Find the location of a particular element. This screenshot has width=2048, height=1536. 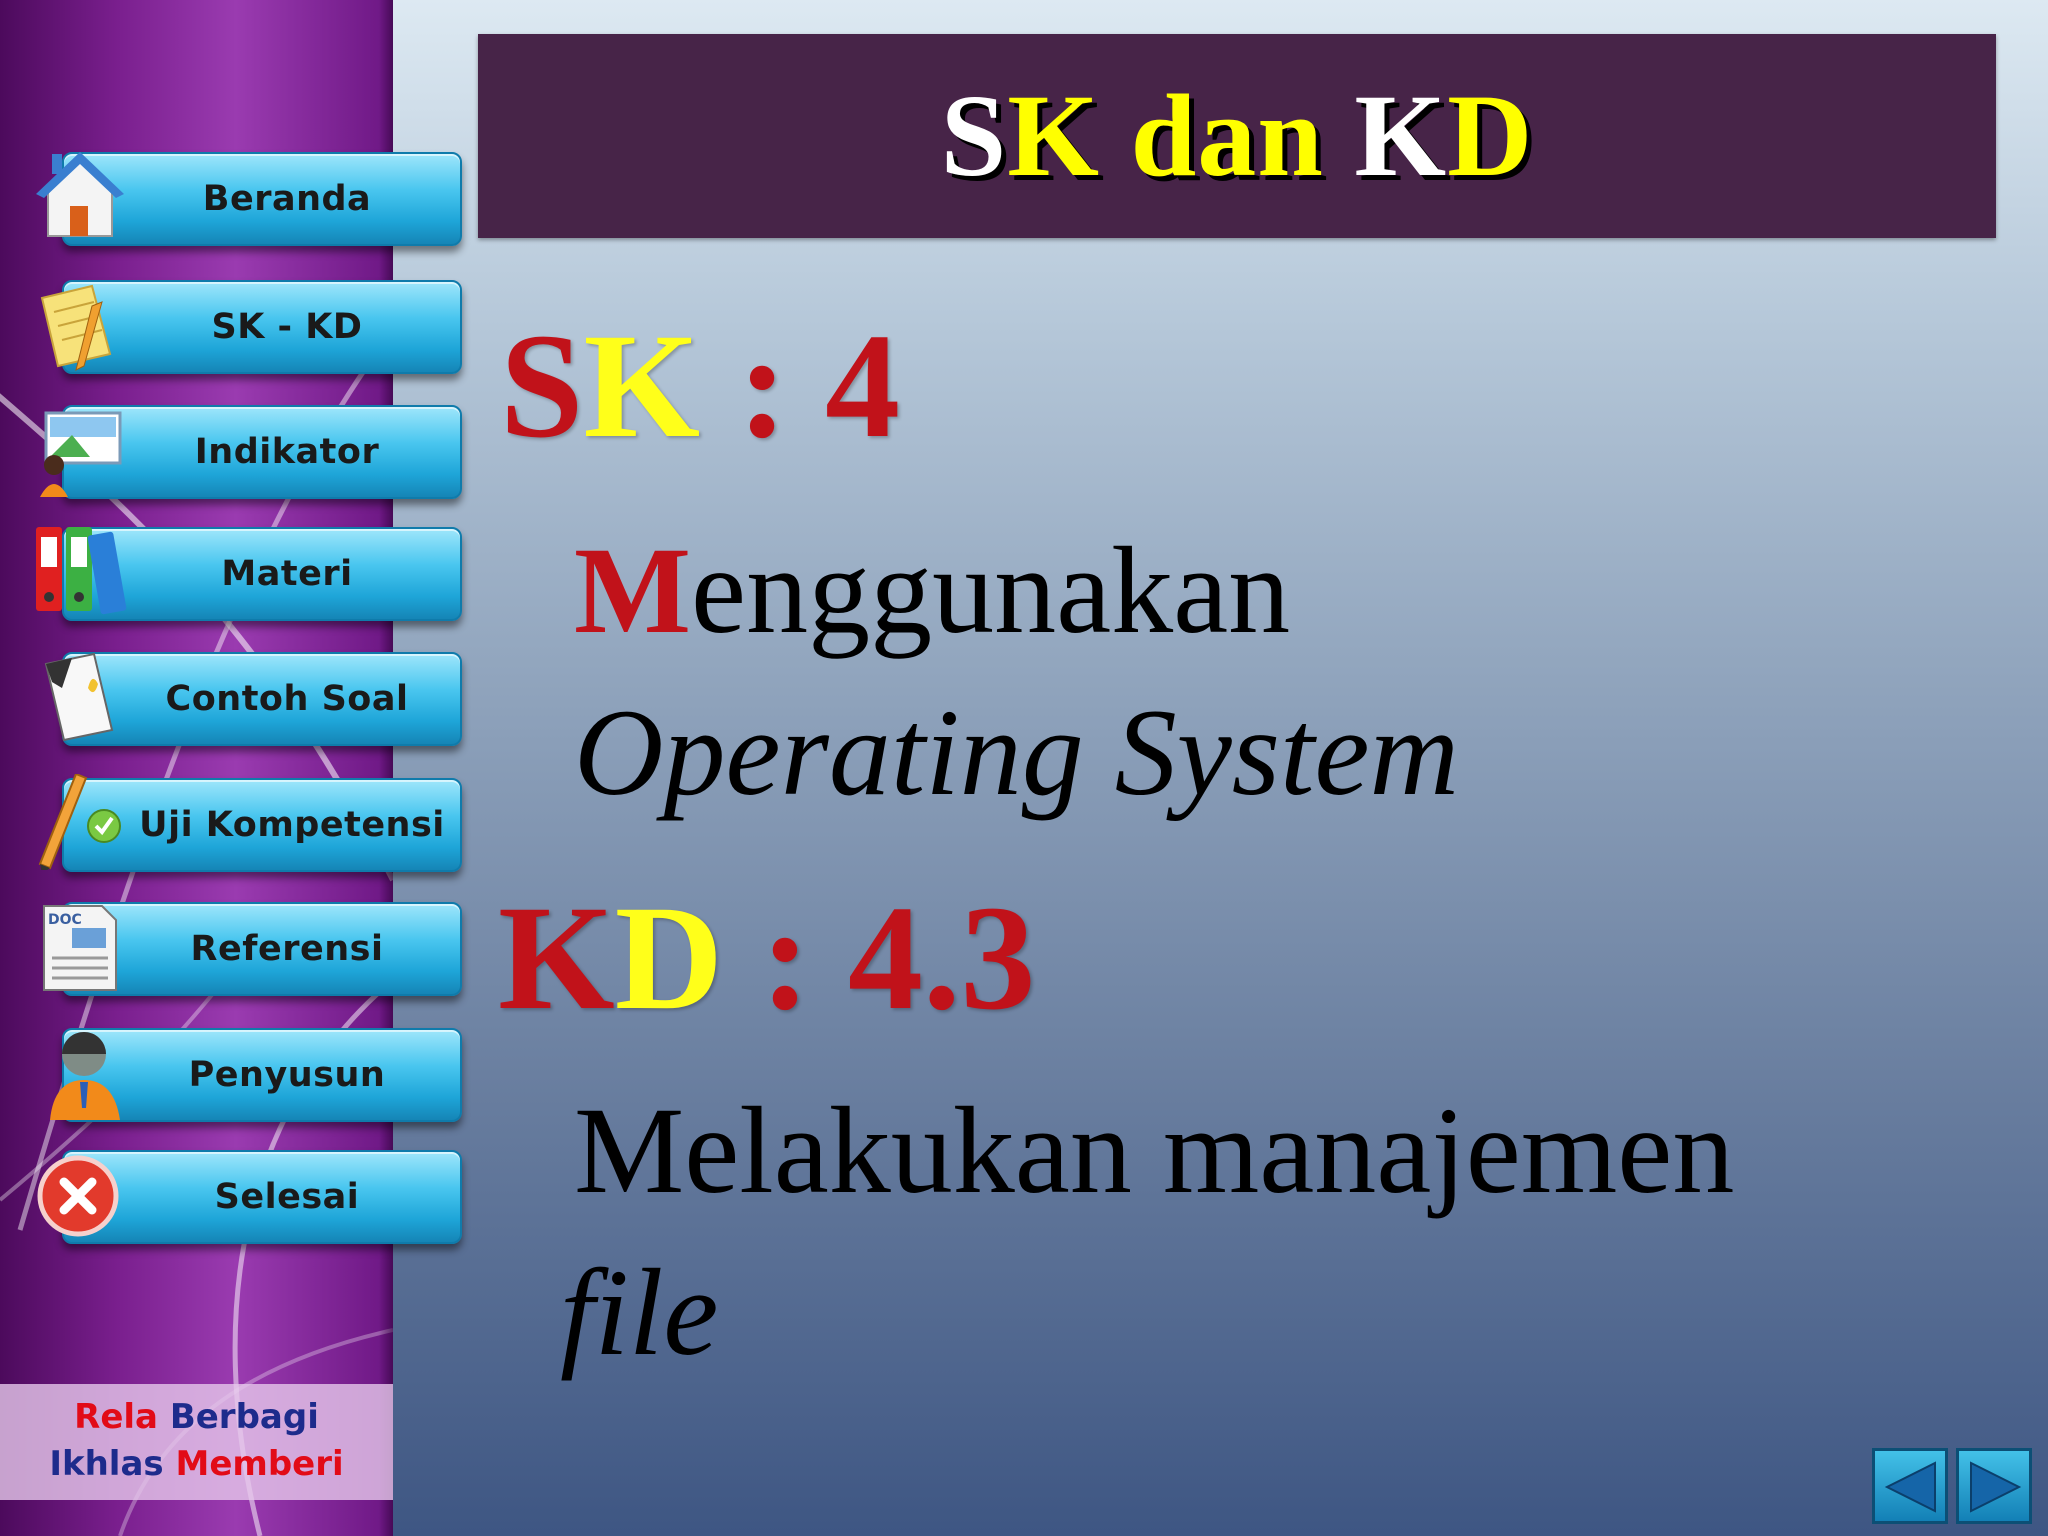

pencil-check-icon is located at coordinates (79, 822).